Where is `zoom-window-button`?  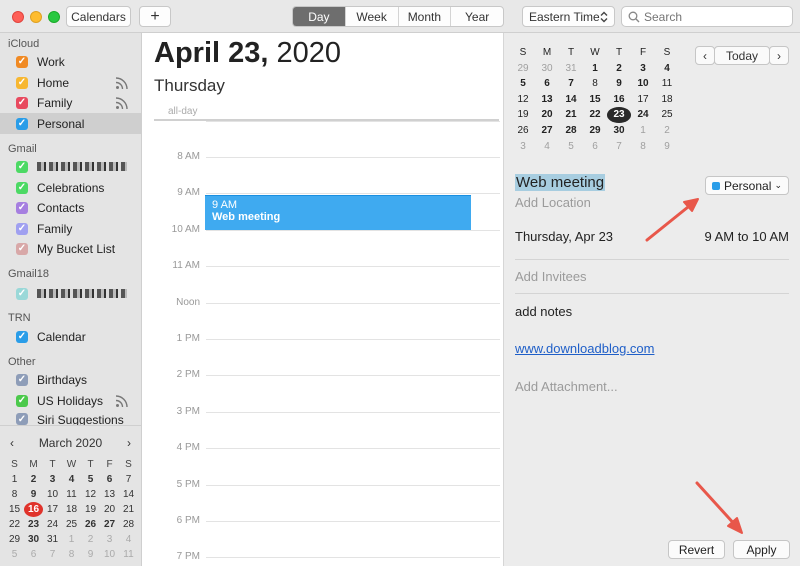
zoom-window-button is located at coordinates (54, 17).